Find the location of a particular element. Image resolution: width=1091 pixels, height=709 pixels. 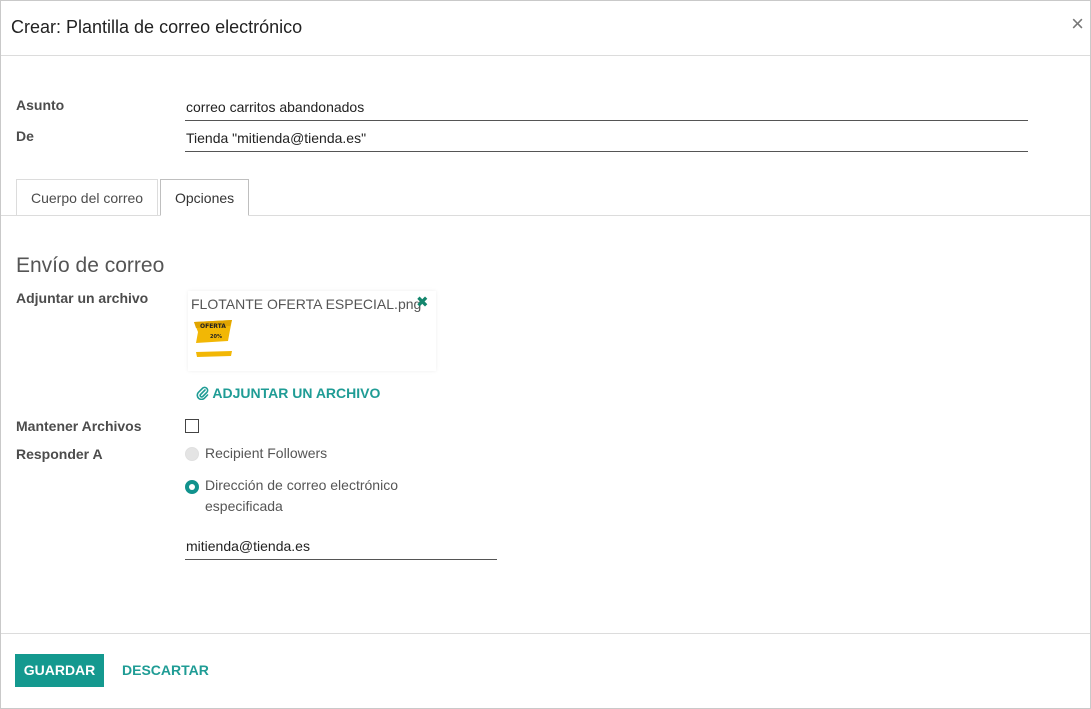

reply-to-field: mitienda@tienda.es is located at coordinates (341, 549).